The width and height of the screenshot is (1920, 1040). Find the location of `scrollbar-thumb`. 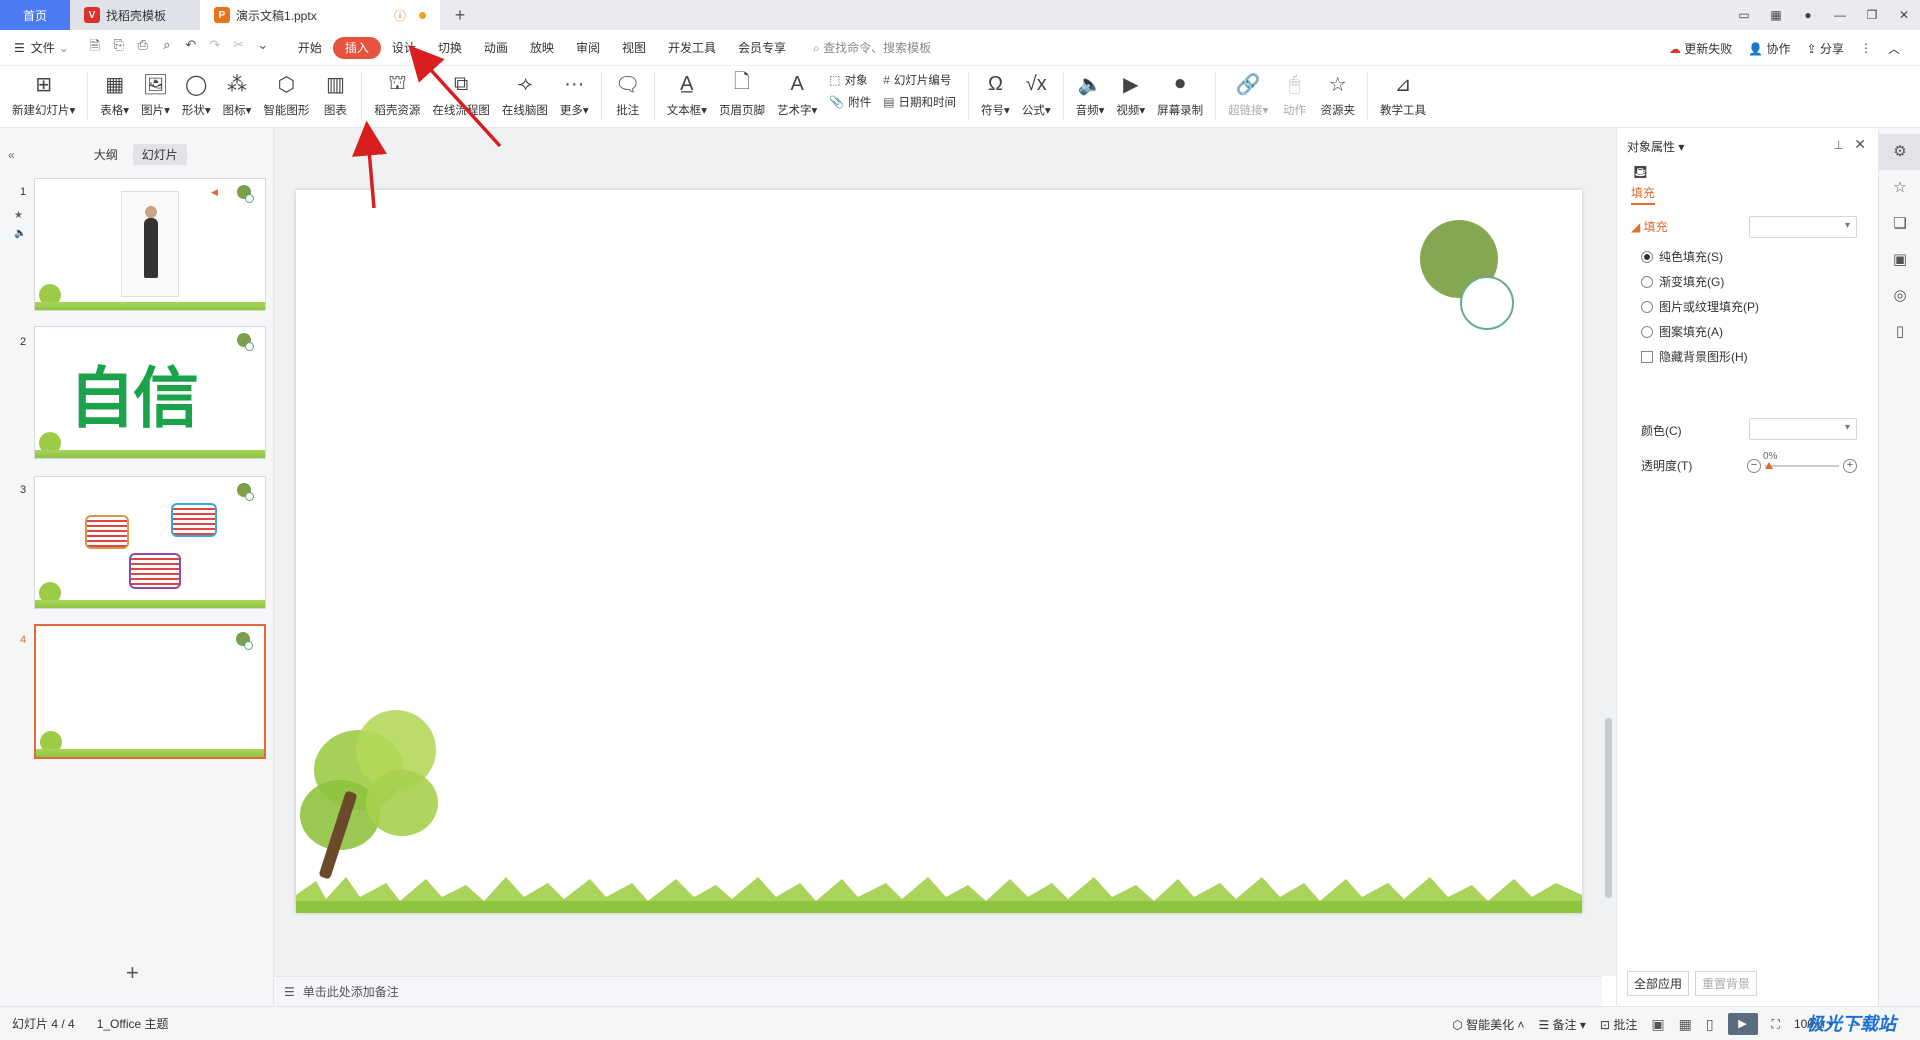

scrollbar-thumb is located at coordinates (1608, 808).